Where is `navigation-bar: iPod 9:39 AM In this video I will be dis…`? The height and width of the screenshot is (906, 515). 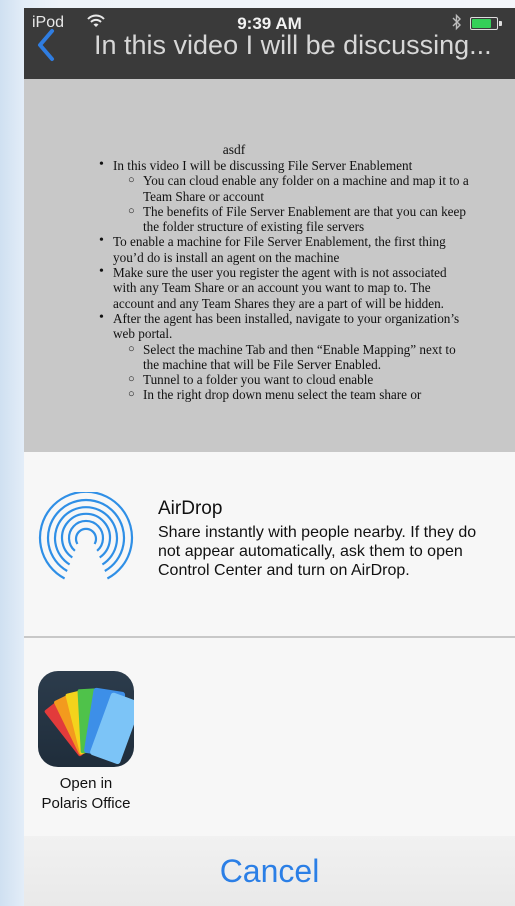 navigation-bar: iPod 9:39 AM In this video I will be dis… is located at coordinates (269, 43).